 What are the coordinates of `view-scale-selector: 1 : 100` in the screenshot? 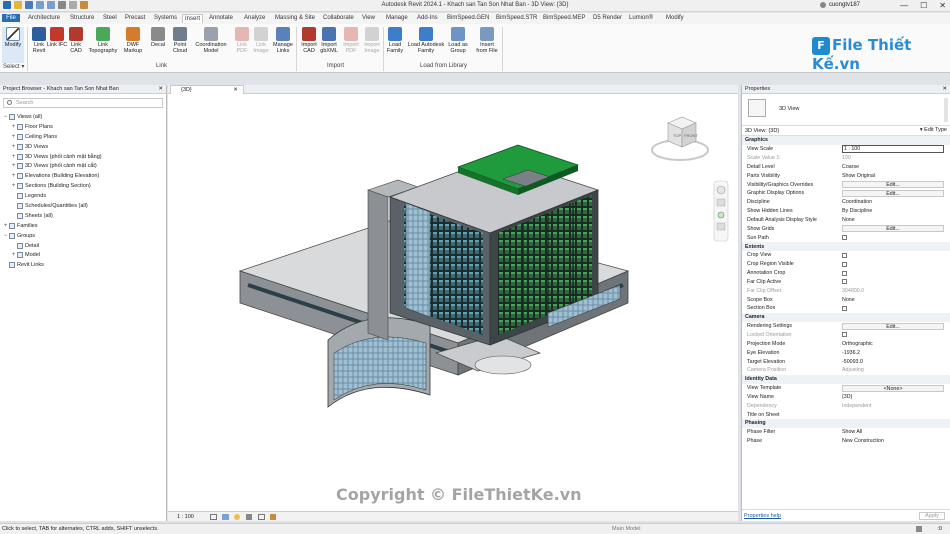 It's located at (185, 517).